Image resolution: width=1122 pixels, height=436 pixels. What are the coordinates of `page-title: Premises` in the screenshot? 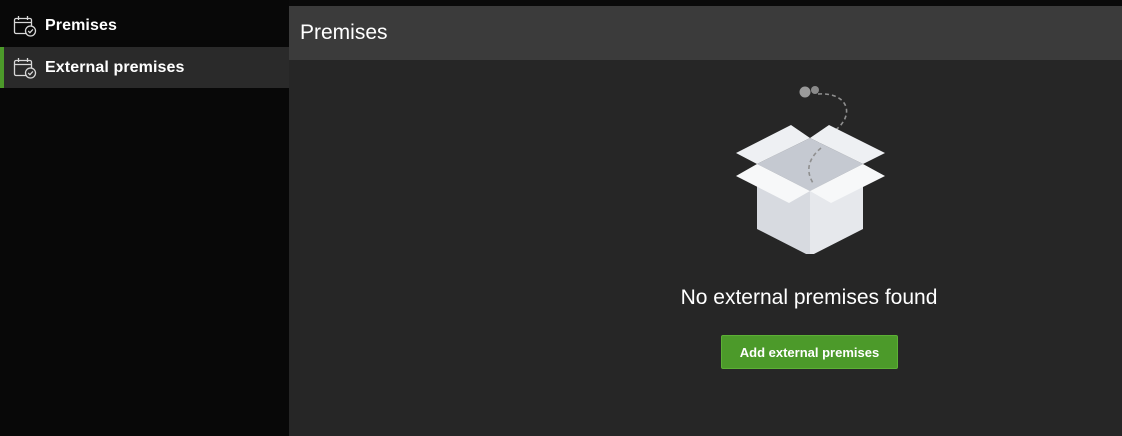 It's located at (344, 32).